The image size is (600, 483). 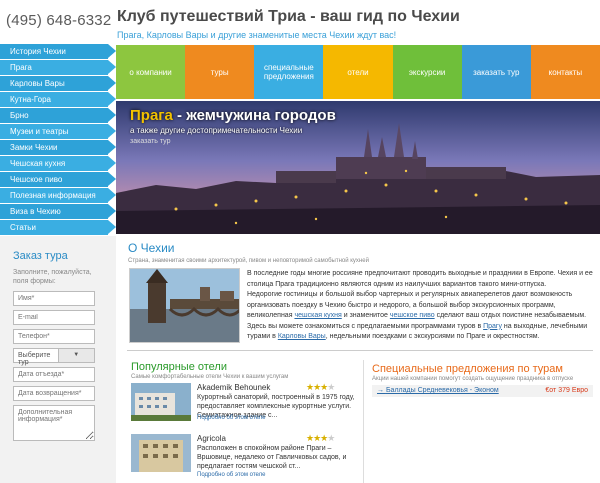 I want to click on tab-hotels: отели, so click(x=358, y=72).